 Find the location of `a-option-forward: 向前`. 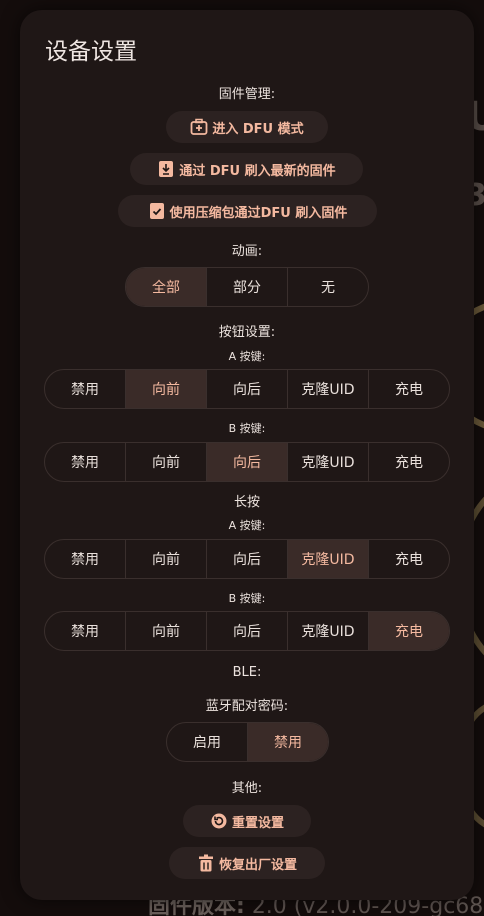

a-option-forward: 向前 is located at coordinates (165, 389).